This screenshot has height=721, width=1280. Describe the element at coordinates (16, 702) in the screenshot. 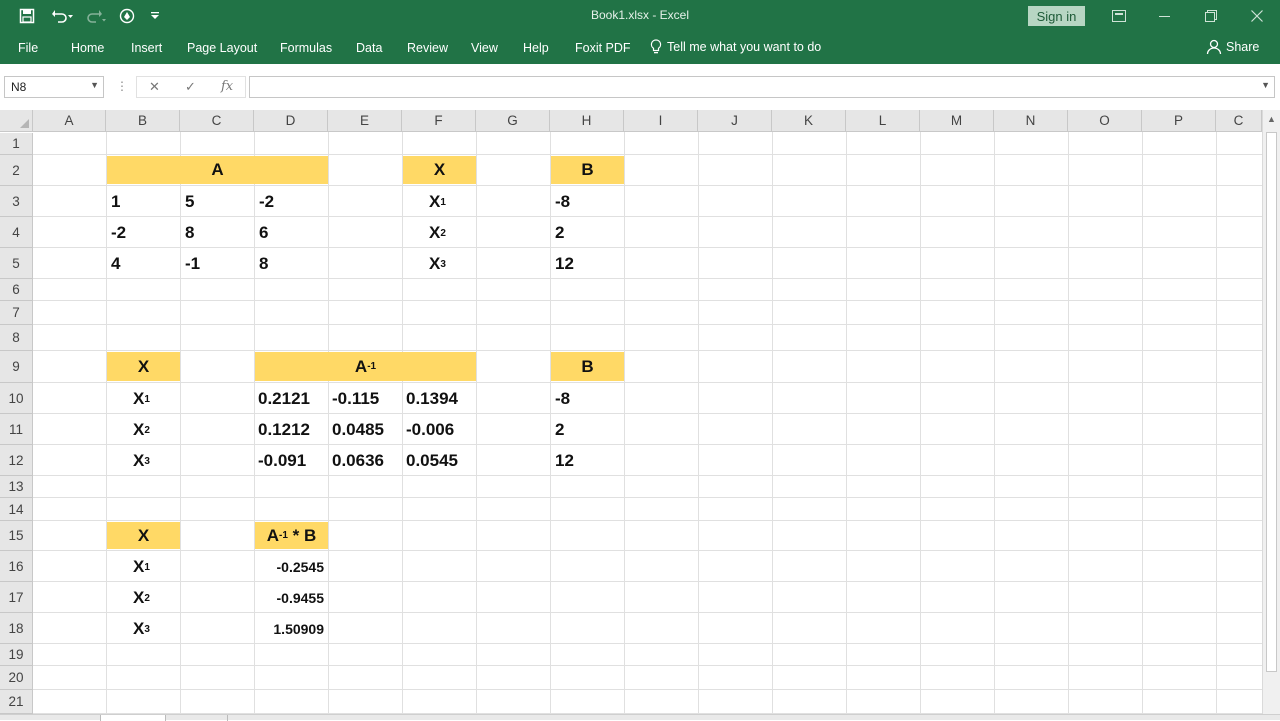

I see `row-header-21: 21` at that location.